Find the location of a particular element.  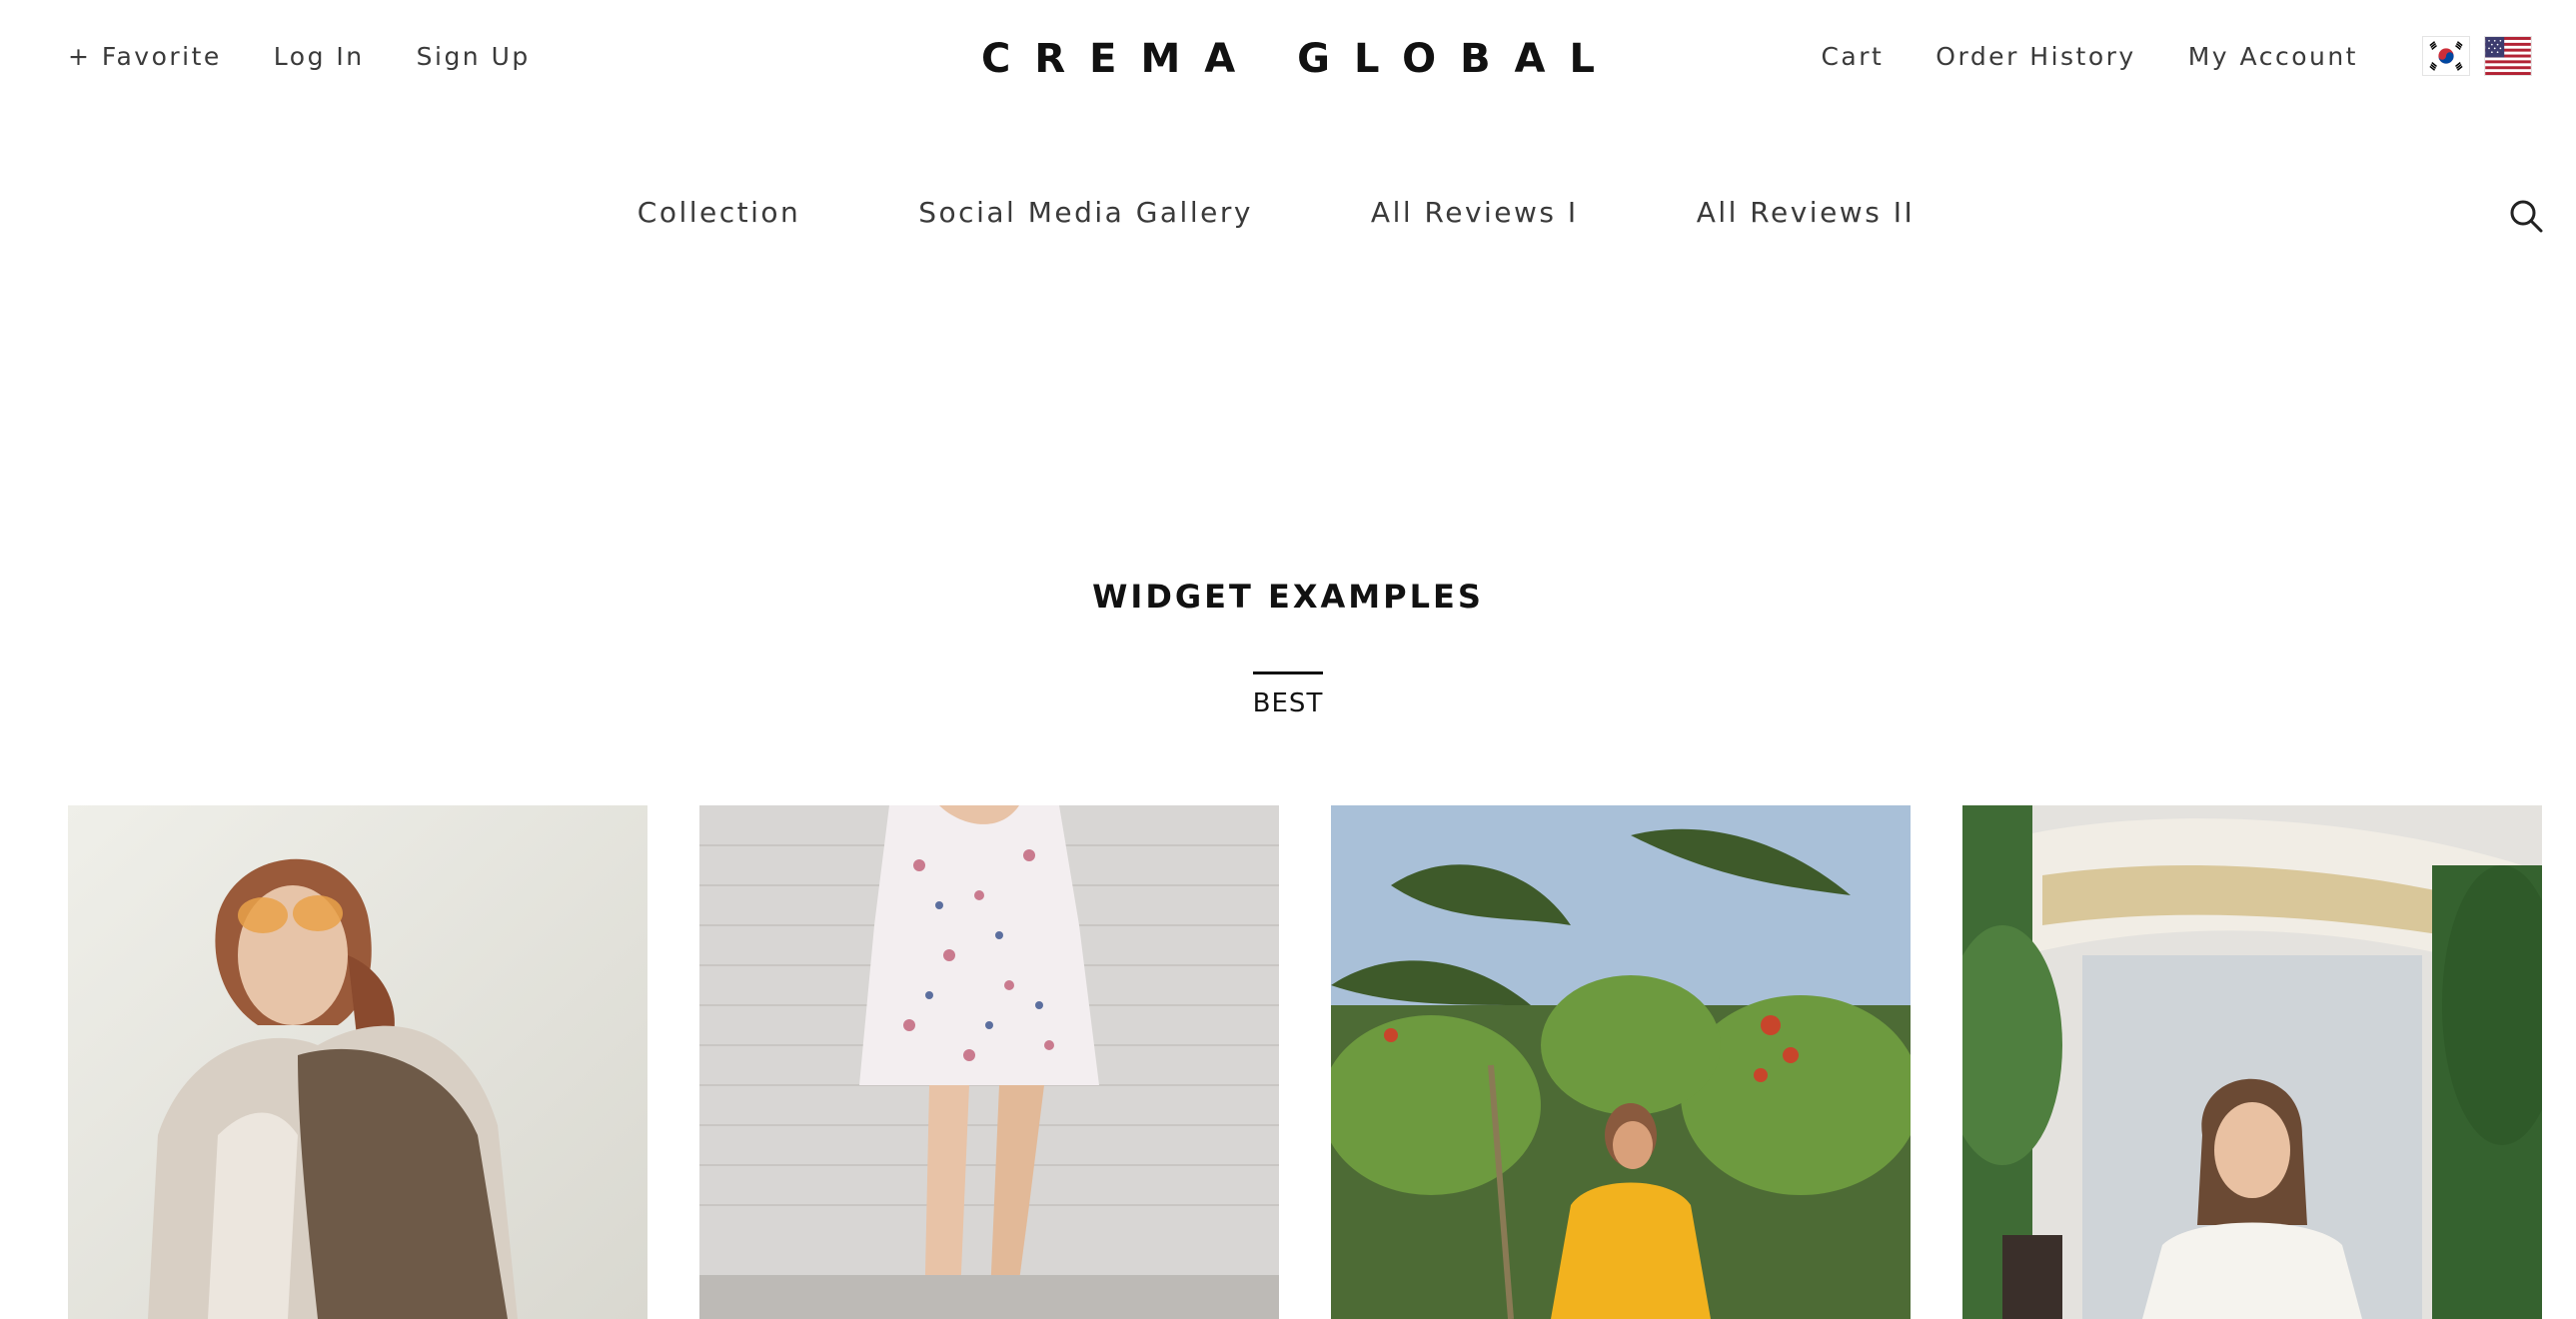

photo-woman-sunglasses is located at coordinates (357, 1062).